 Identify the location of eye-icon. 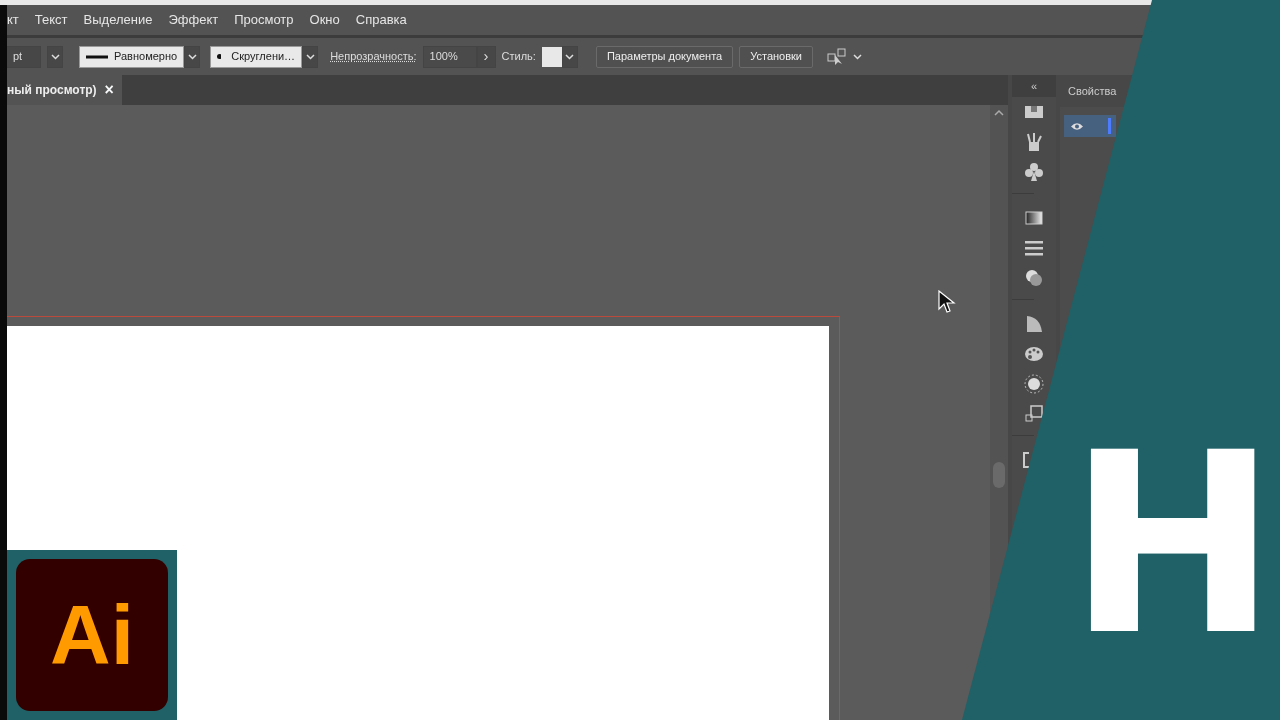
(1078, 126).